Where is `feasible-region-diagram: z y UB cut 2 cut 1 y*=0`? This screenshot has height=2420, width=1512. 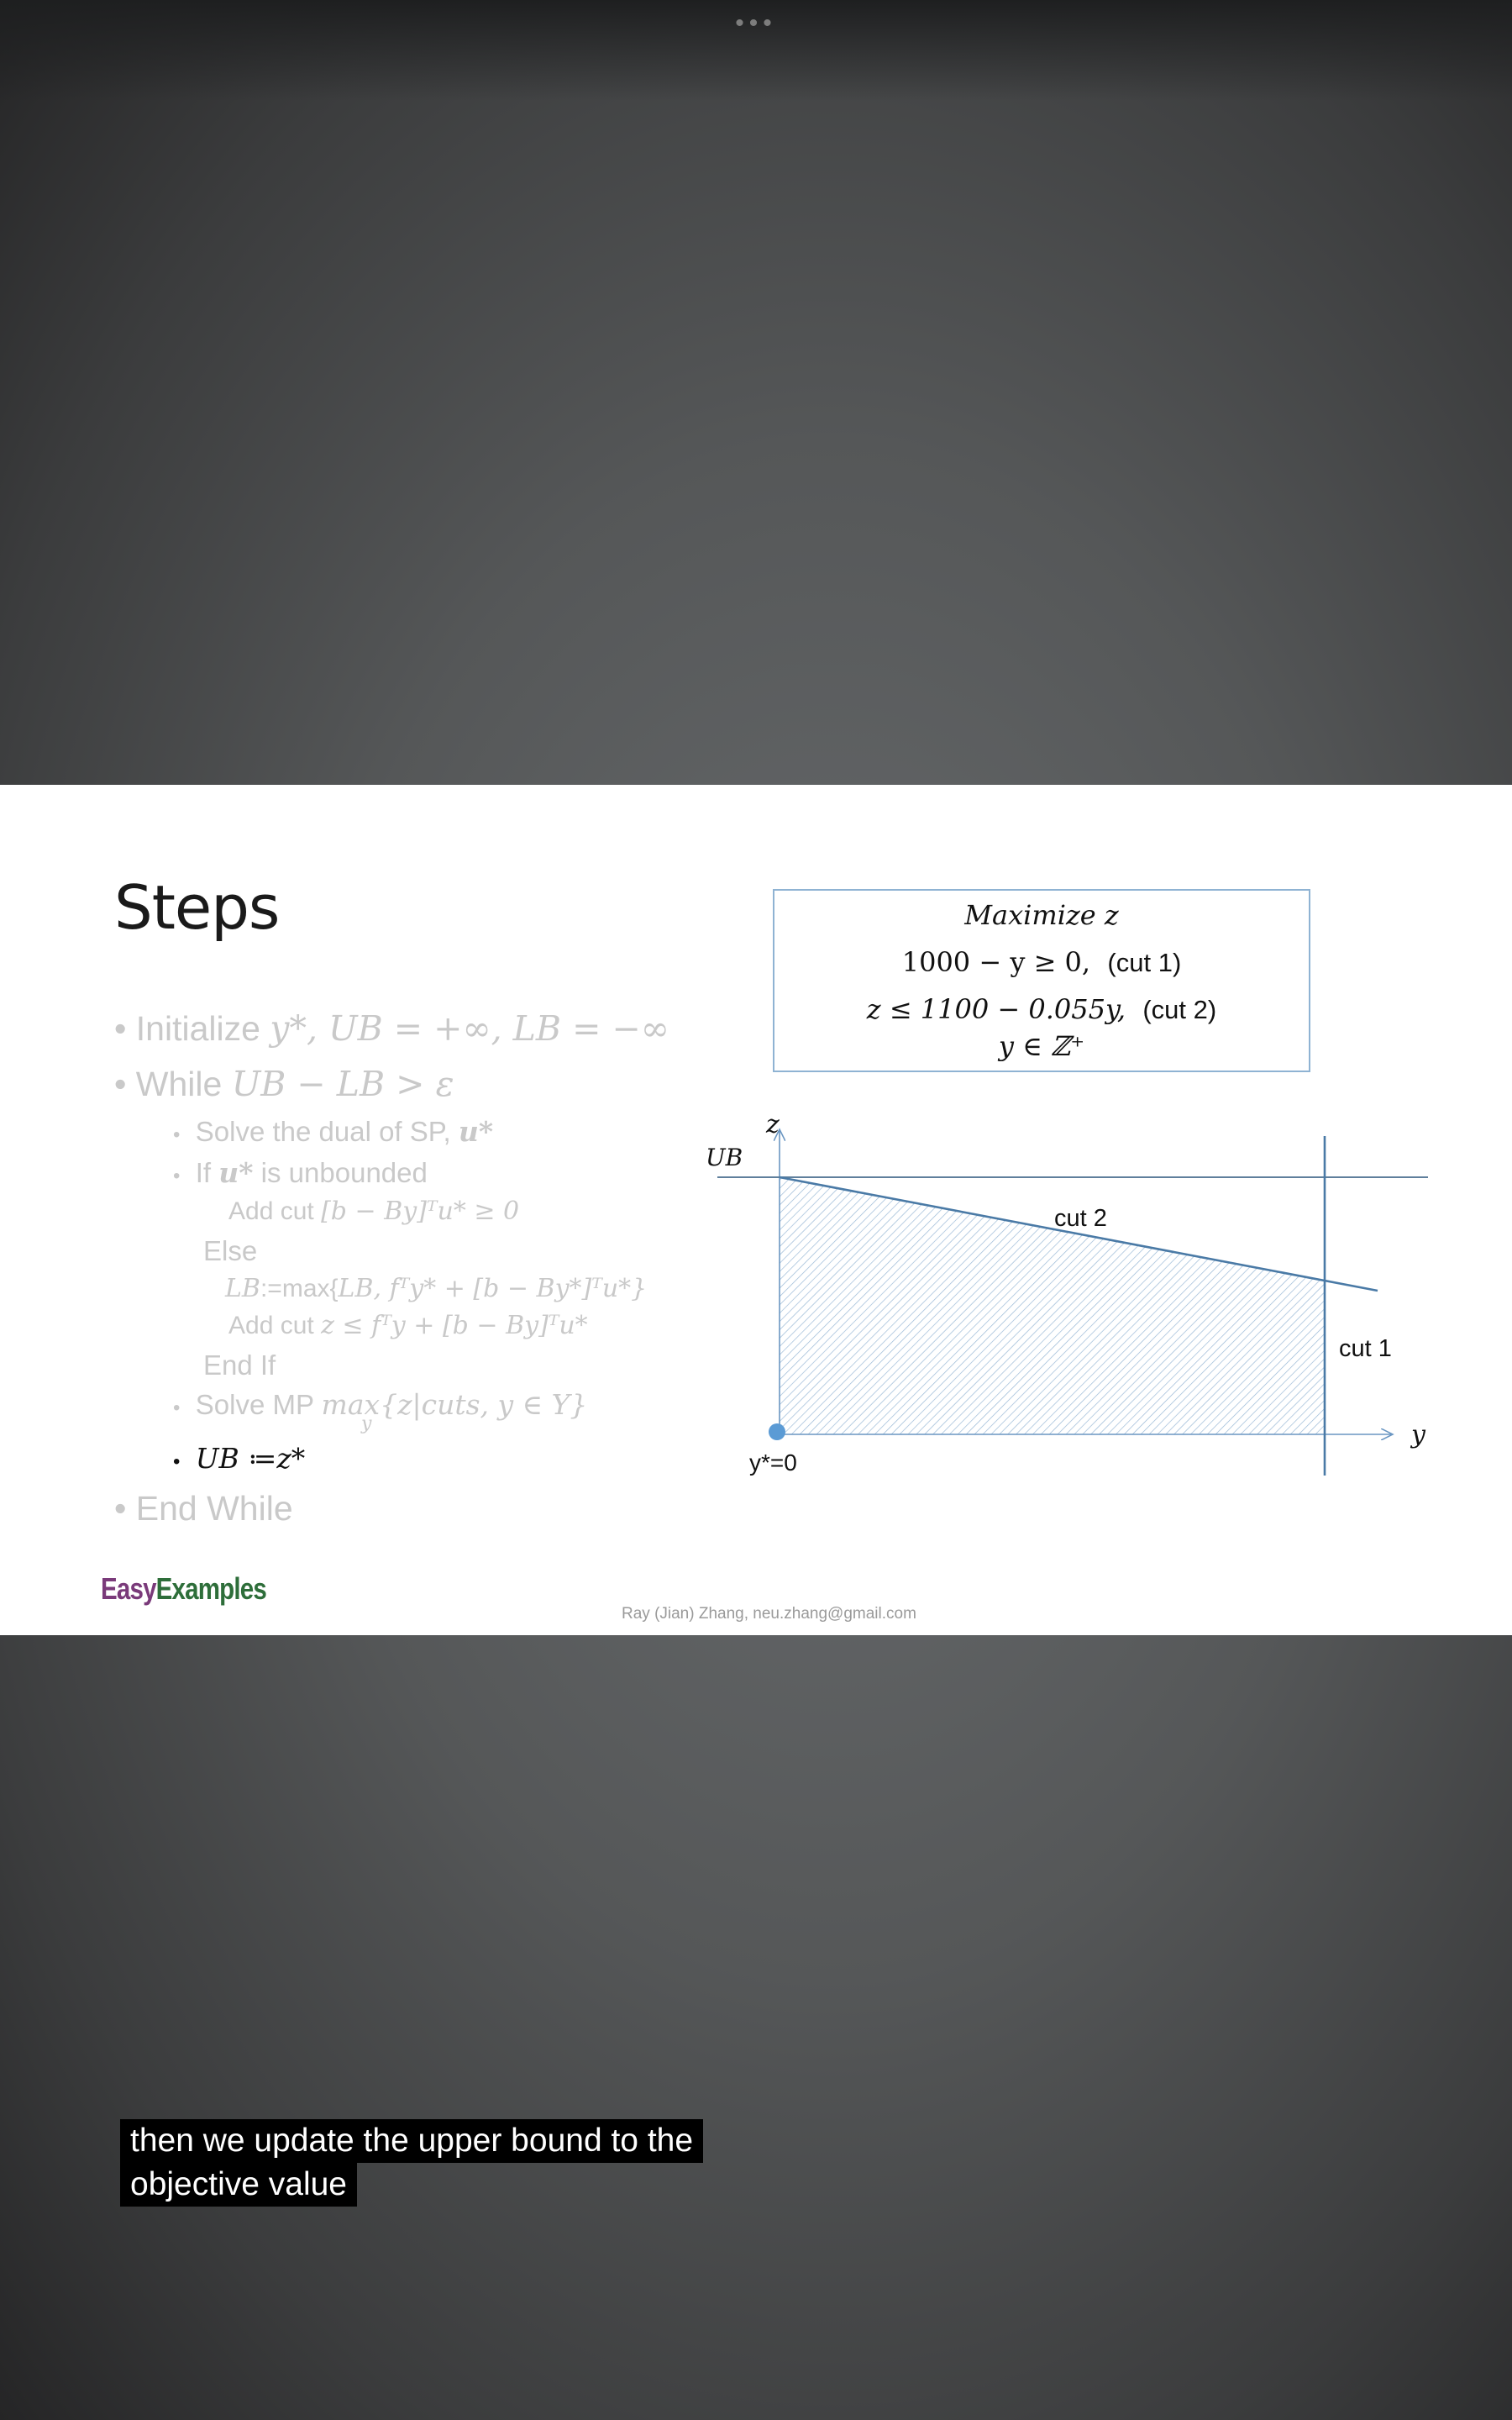
feasible-region-diagram: z y UB cut 2 cut 1 y*=0 is located at coordinates (1067, 1293).